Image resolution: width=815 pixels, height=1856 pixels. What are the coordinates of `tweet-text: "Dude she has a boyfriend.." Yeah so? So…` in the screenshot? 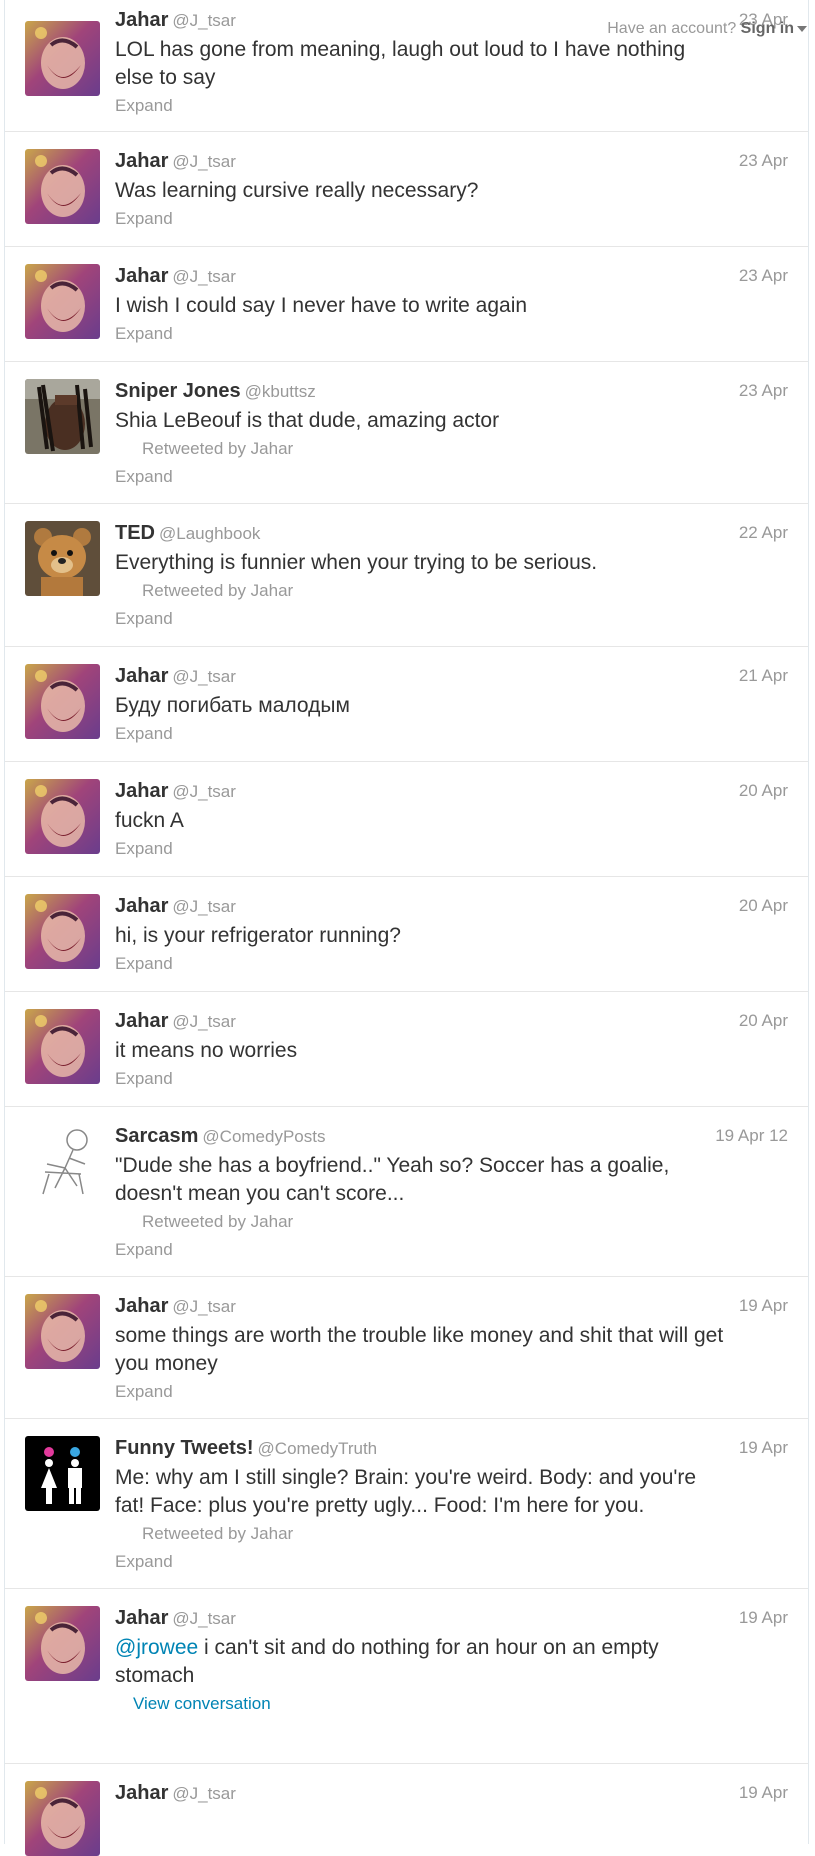 It's located at (392, 1179).